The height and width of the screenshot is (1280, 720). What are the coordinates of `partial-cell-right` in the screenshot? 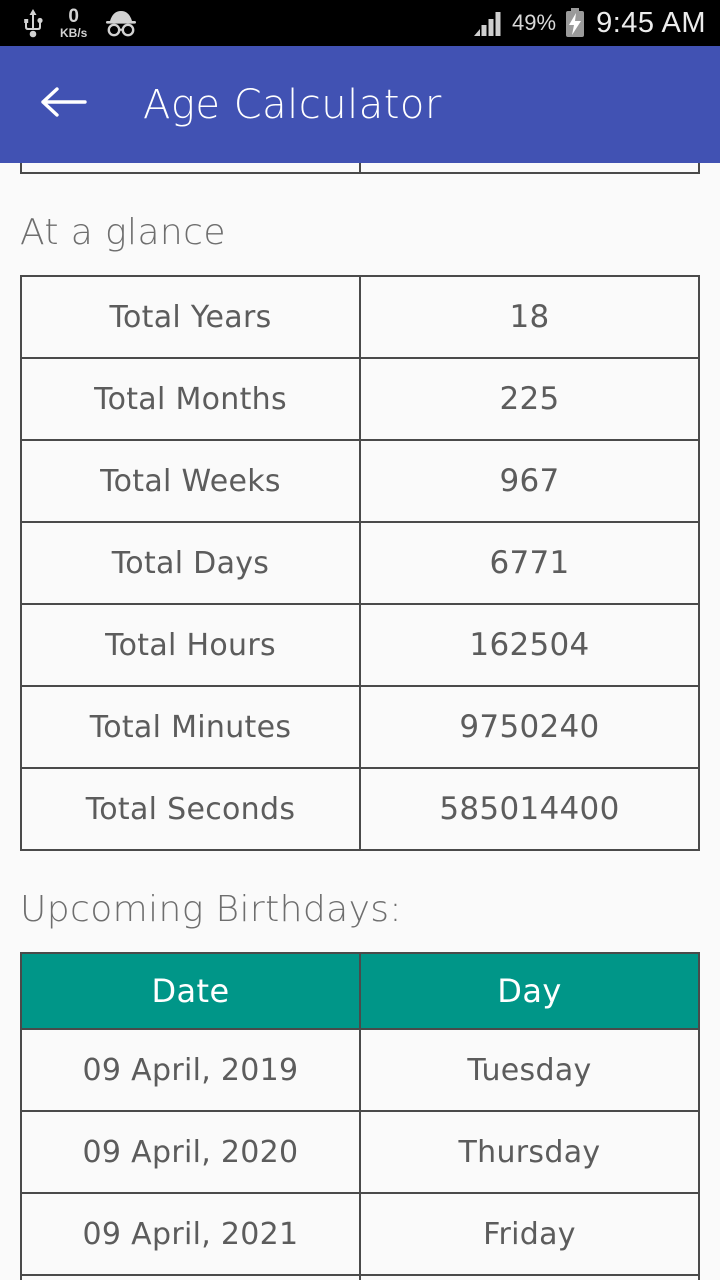 It's located at (529, 168).